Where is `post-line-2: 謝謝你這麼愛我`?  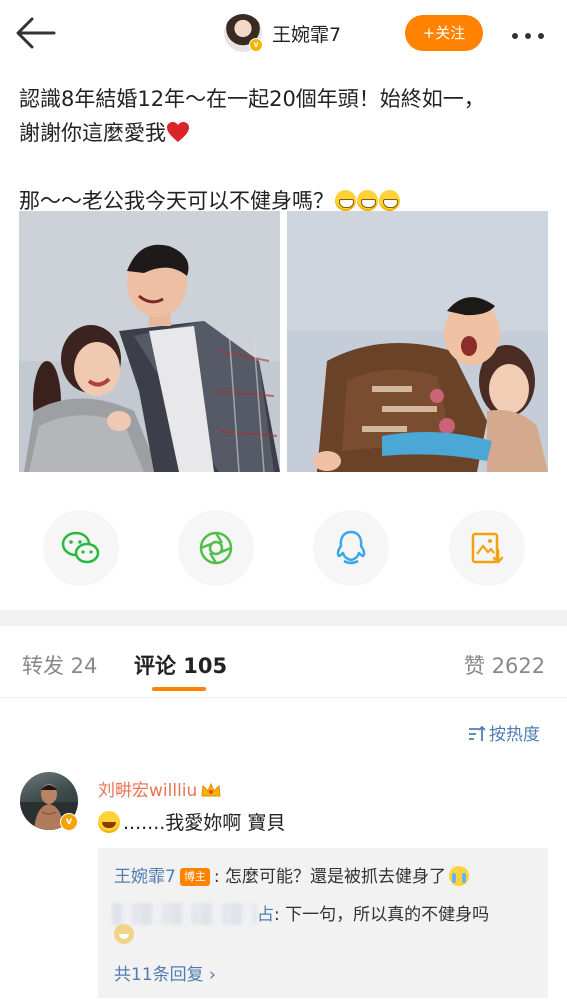
post-line-2: 謝謝你這麼愛我 is located at coordinates (284, 133).